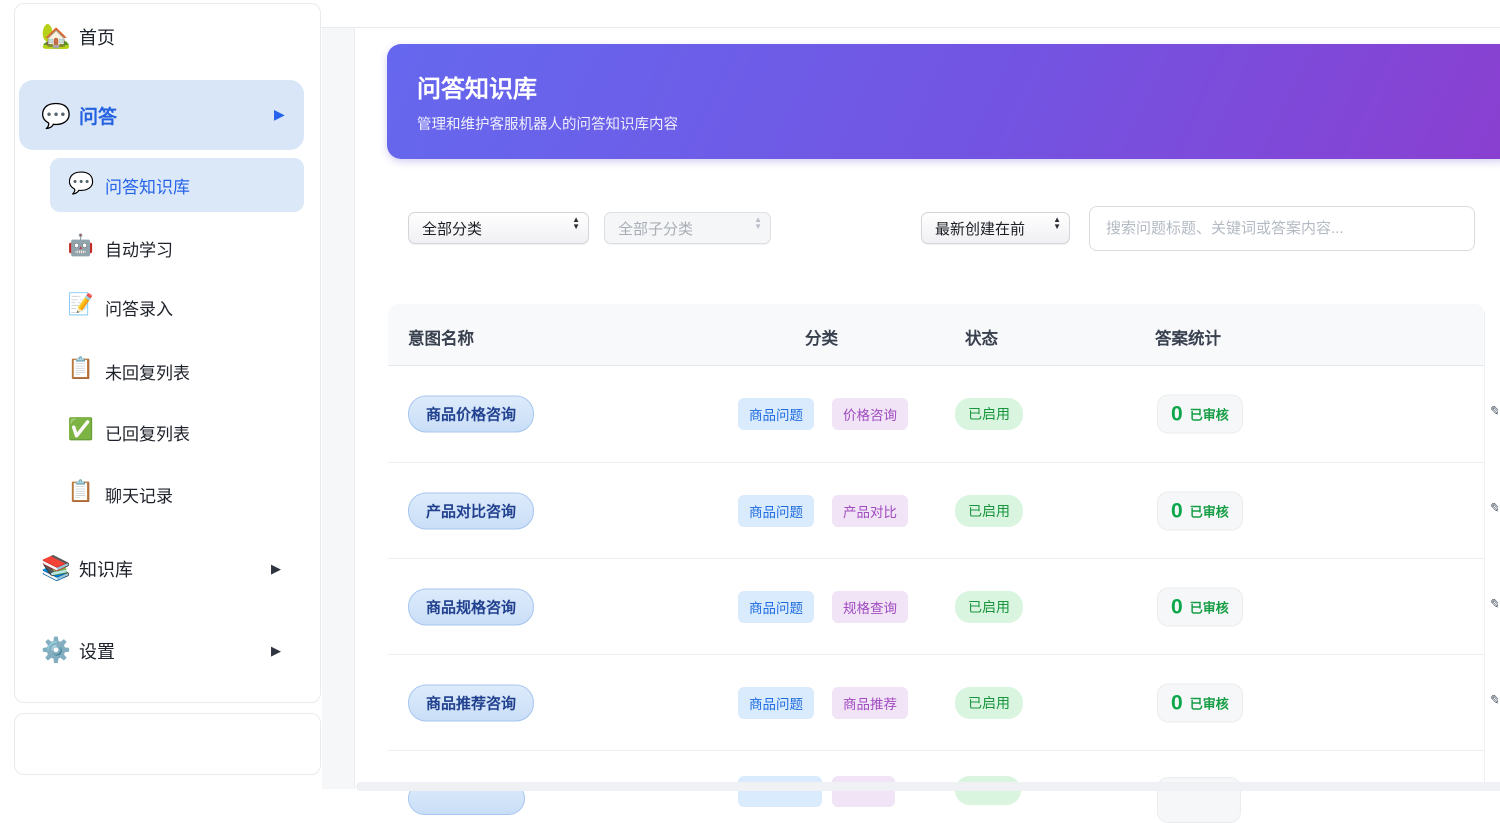 The width and height of the screenshot is (1500, 823). Describe the element at coordinates (1282, 228) in the screenshot. I see `search-input` at that location.